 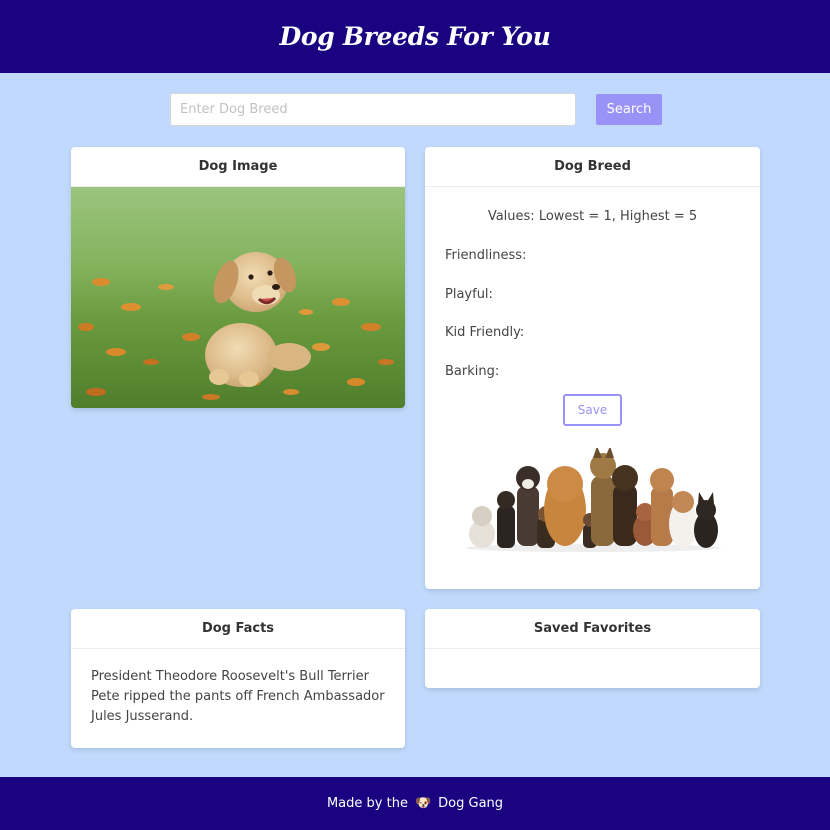 What do you see at coordinates (592, 500) in the screenshot?
I see `dog-group-image` at bounding box center [592, 500].